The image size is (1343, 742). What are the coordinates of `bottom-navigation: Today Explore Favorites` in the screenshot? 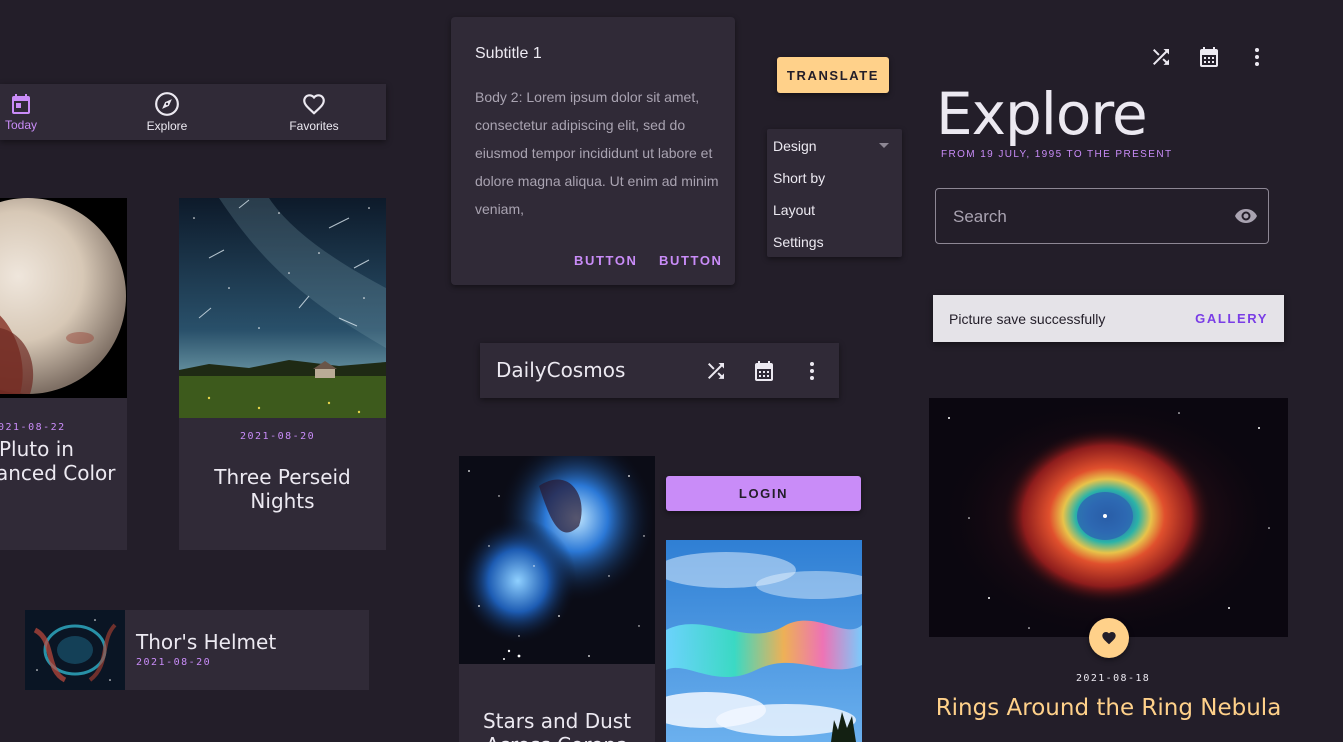 It's located at (193, 112).